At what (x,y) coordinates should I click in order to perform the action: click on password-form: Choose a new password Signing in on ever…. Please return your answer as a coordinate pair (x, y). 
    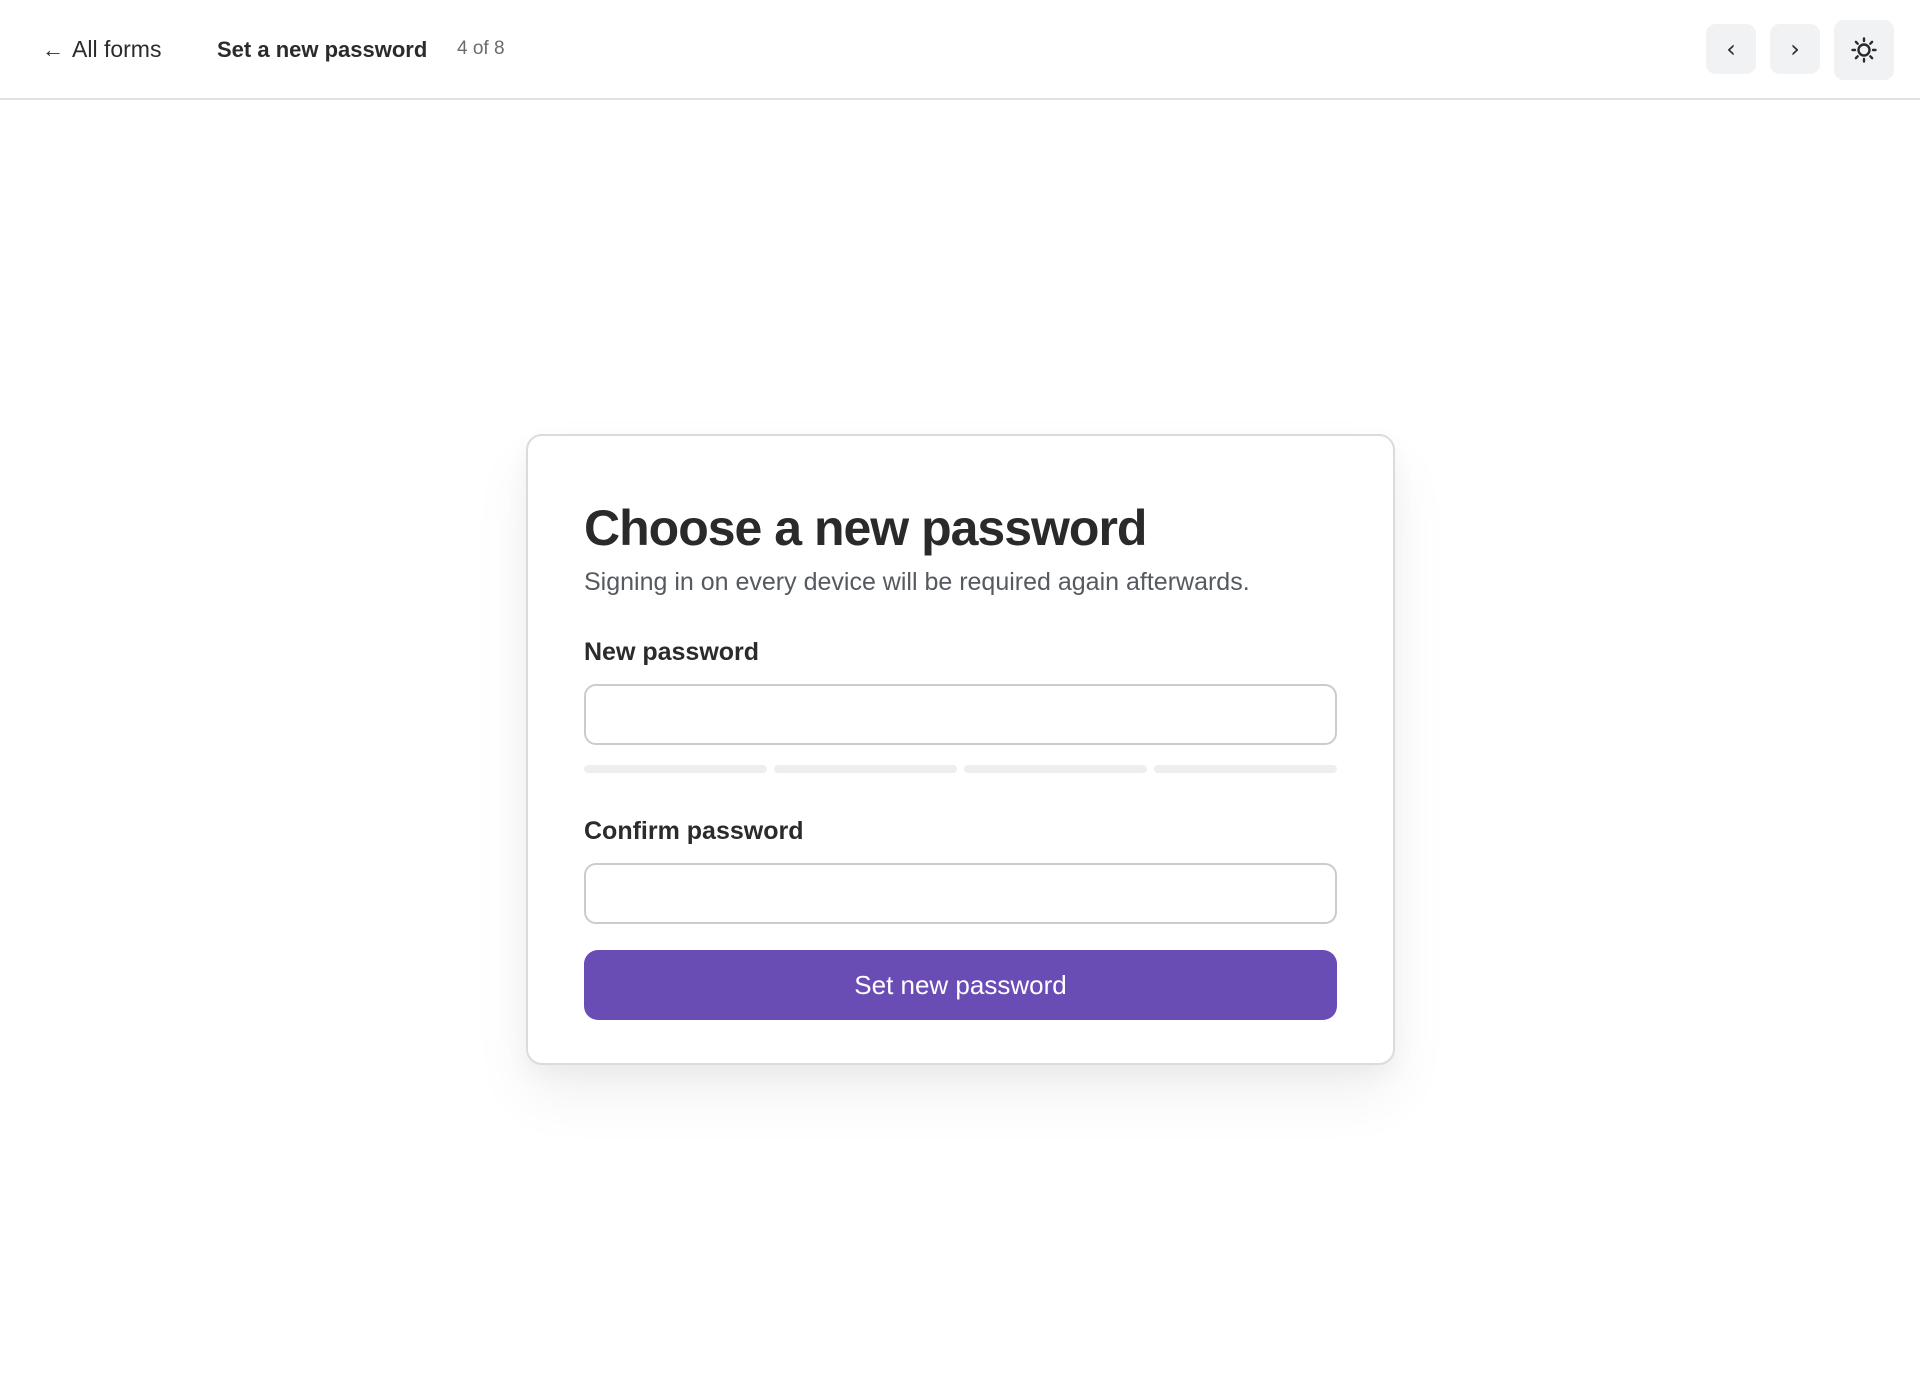
    Looking at the image, I should click on (960, 756).